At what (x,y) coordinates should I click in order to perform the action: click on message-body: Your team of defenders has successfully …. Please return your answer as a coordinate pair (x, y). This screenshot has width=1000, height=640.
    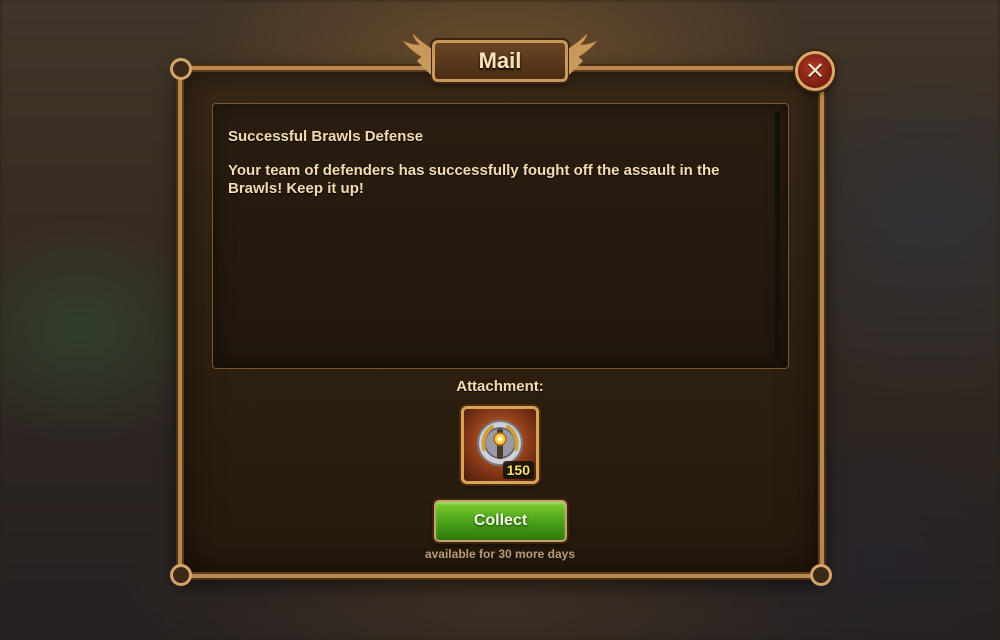
    Looking at the image, I should click on (474, 179).